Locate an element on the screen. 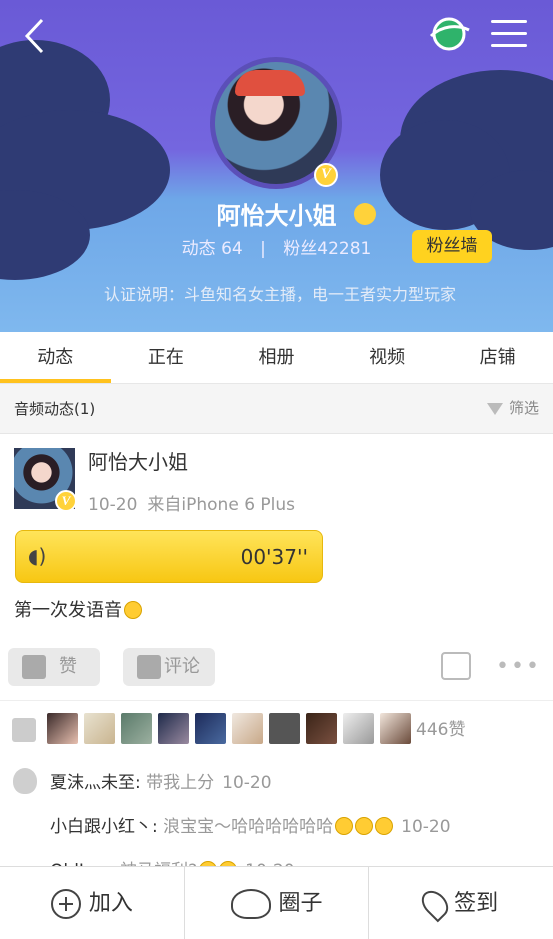 The image size is (553, 939). bottom-action-bar: 加入 圈子 签到 is located at coordinates (276, 902).